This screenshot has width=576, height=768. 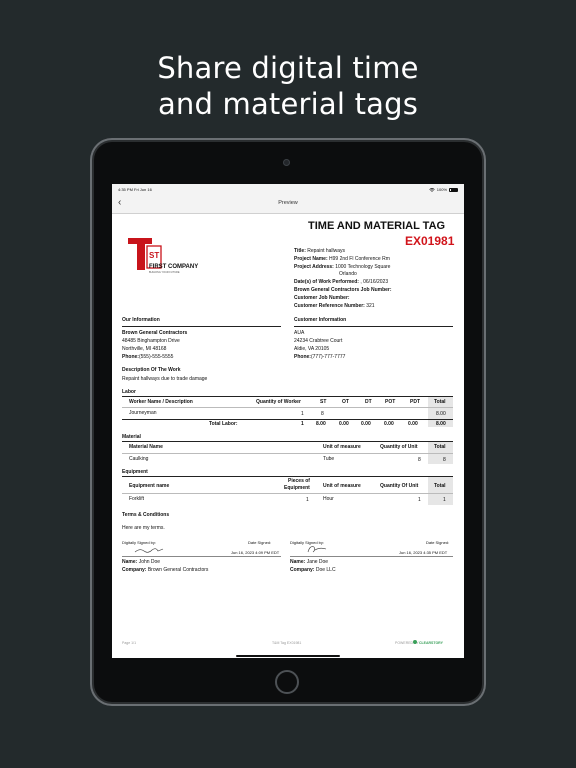 What do you see at coordinates (453, 189) in the screenshot?
I see `battery-icon` at bounding box center [453, 189].